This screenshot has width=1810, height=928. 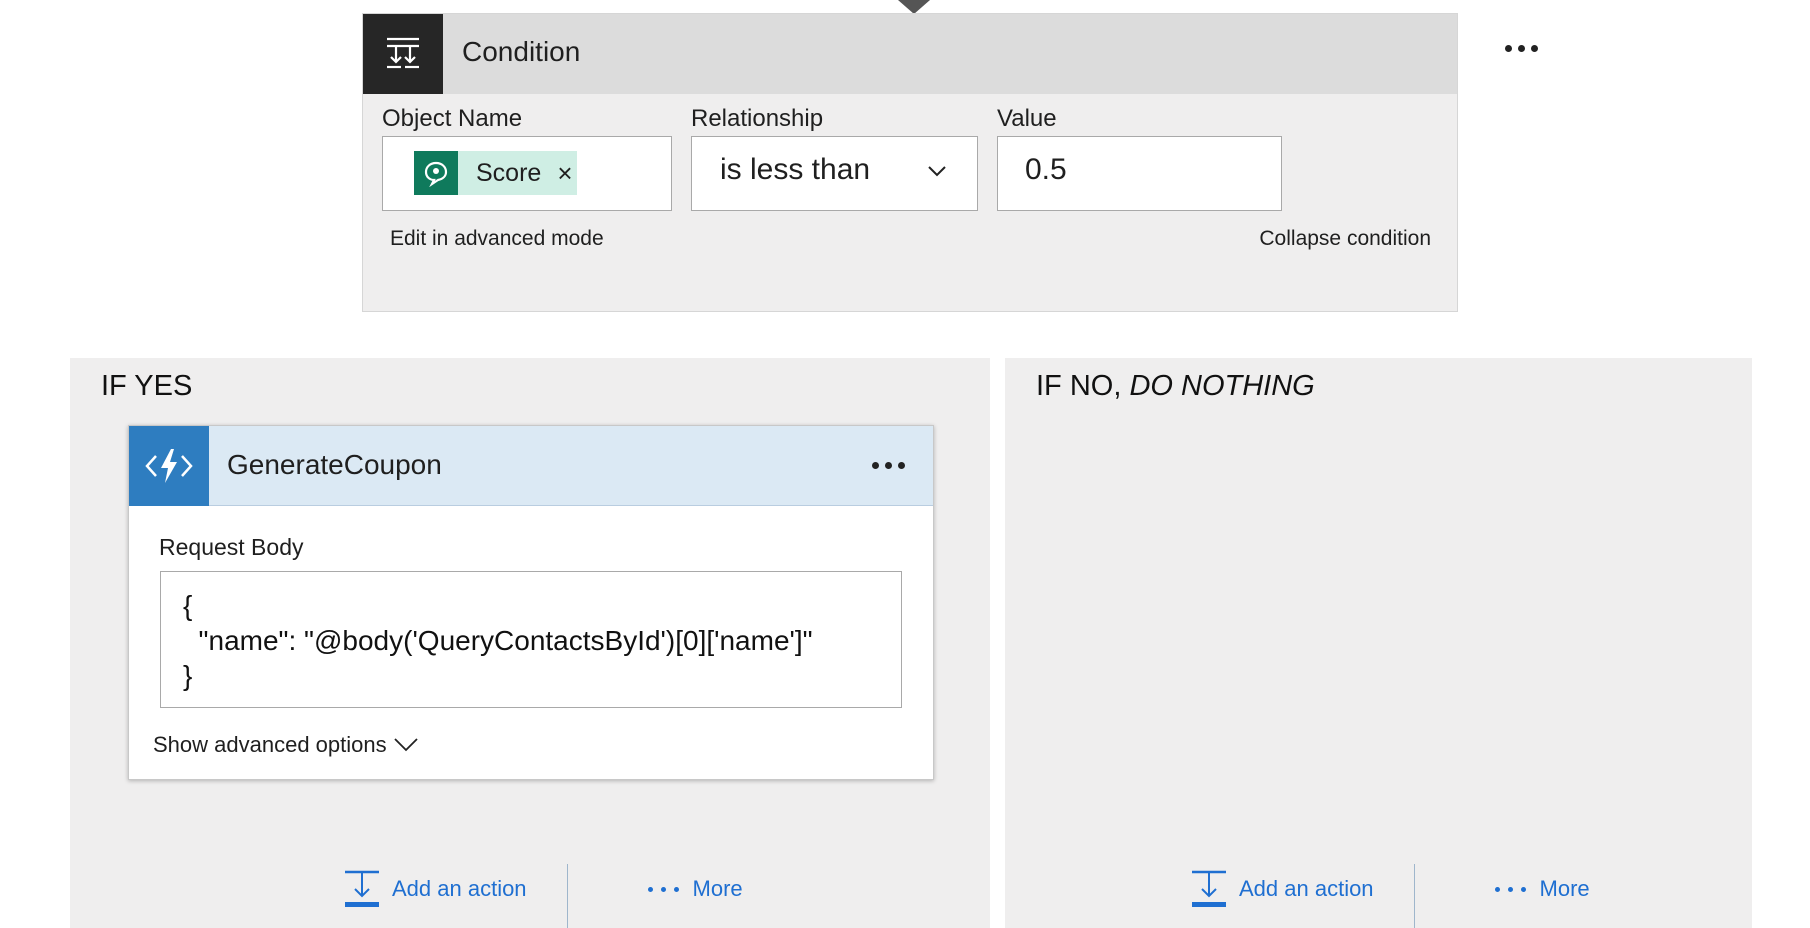 What do you see at coordinates (403, 54) in the screenshot?
I see `condition-icon` at bounding box center [403, 54].